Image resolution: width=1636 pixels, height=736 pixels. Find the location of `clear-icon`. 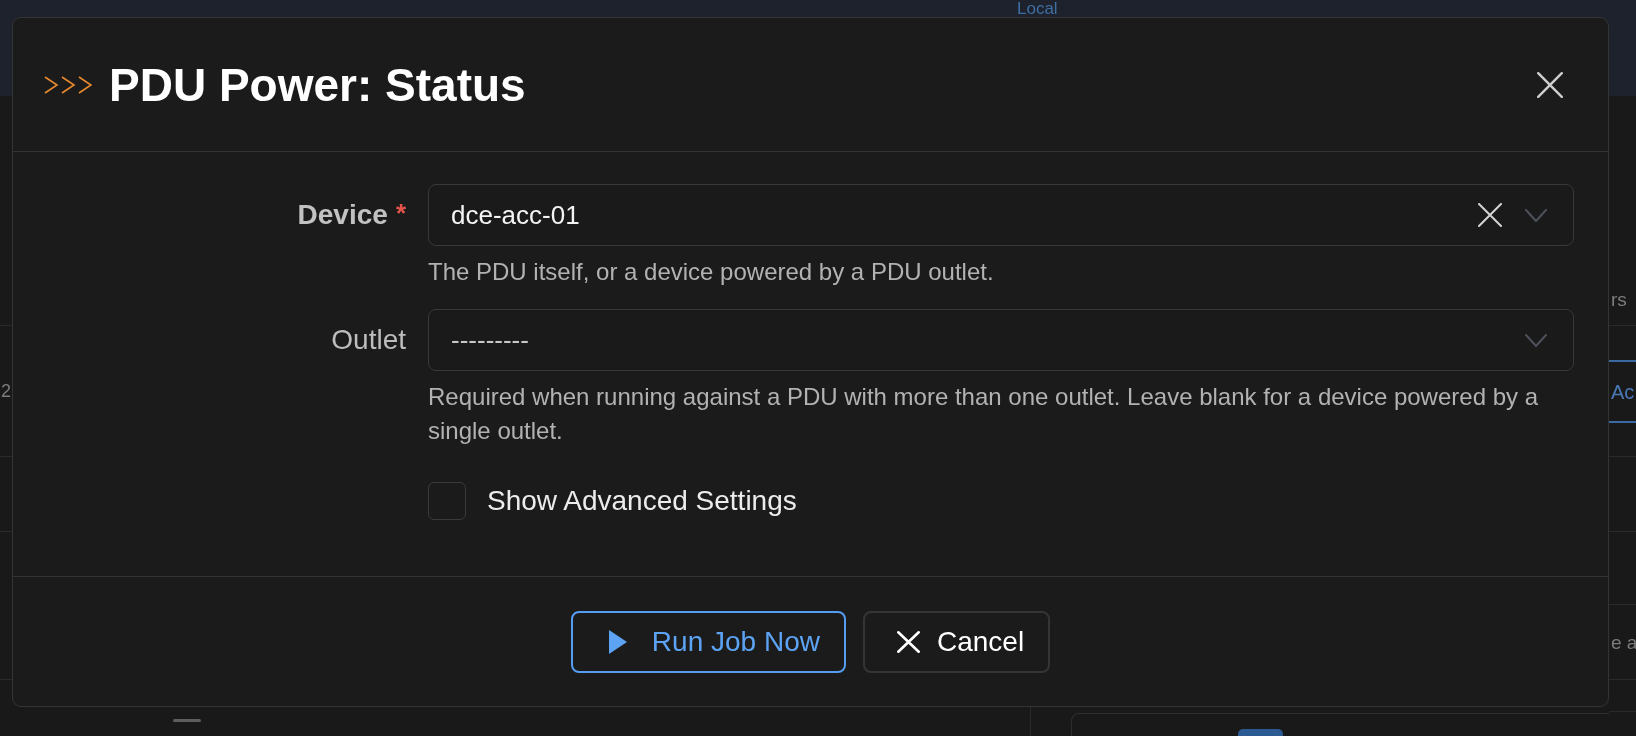

clear-icon is located at coordinates (1490, 215).